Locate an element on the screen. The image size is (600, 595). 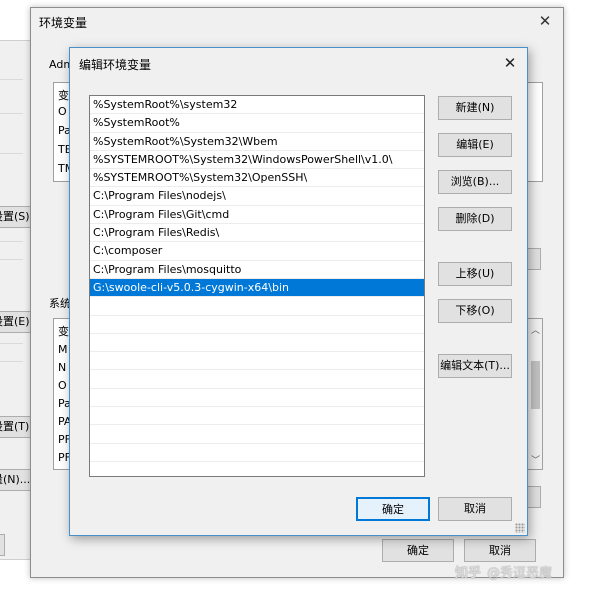
path-item: C:\composer is located at coordinates (257, 251).